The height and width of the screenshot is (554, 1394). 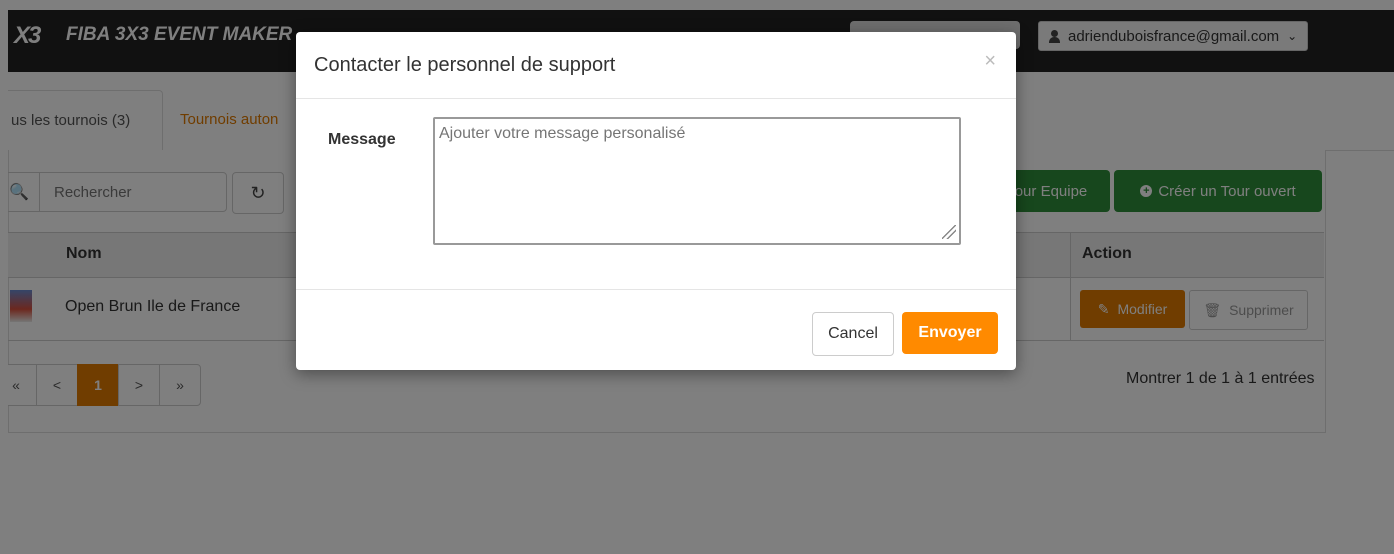 What do you see at coordinates (656, 65) in the screenshot?
I see `modal-header: Contacter le personnel de support ×` at bounding box center [656, 65].